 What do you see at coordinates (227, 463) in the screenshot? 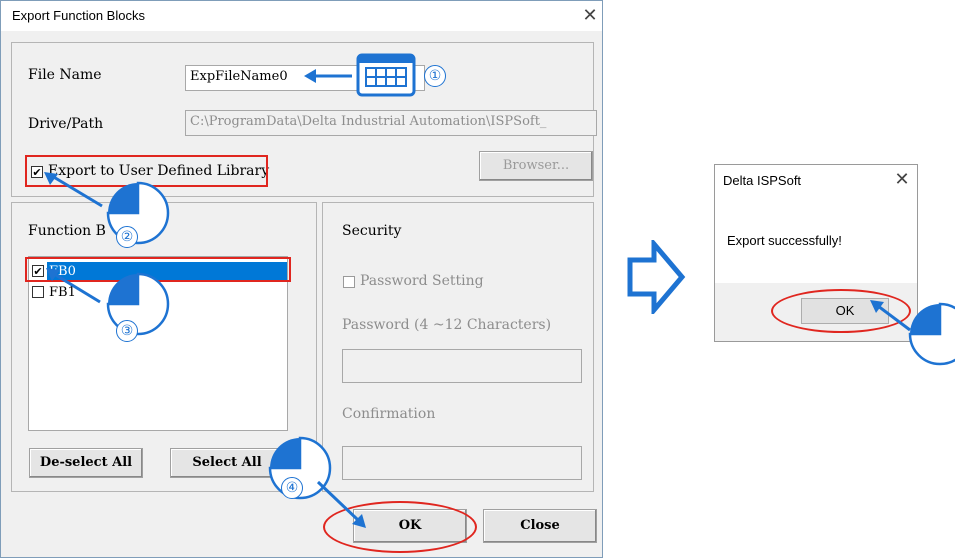
I see `select-all-button: Select All` at bounding box center [227, 463].